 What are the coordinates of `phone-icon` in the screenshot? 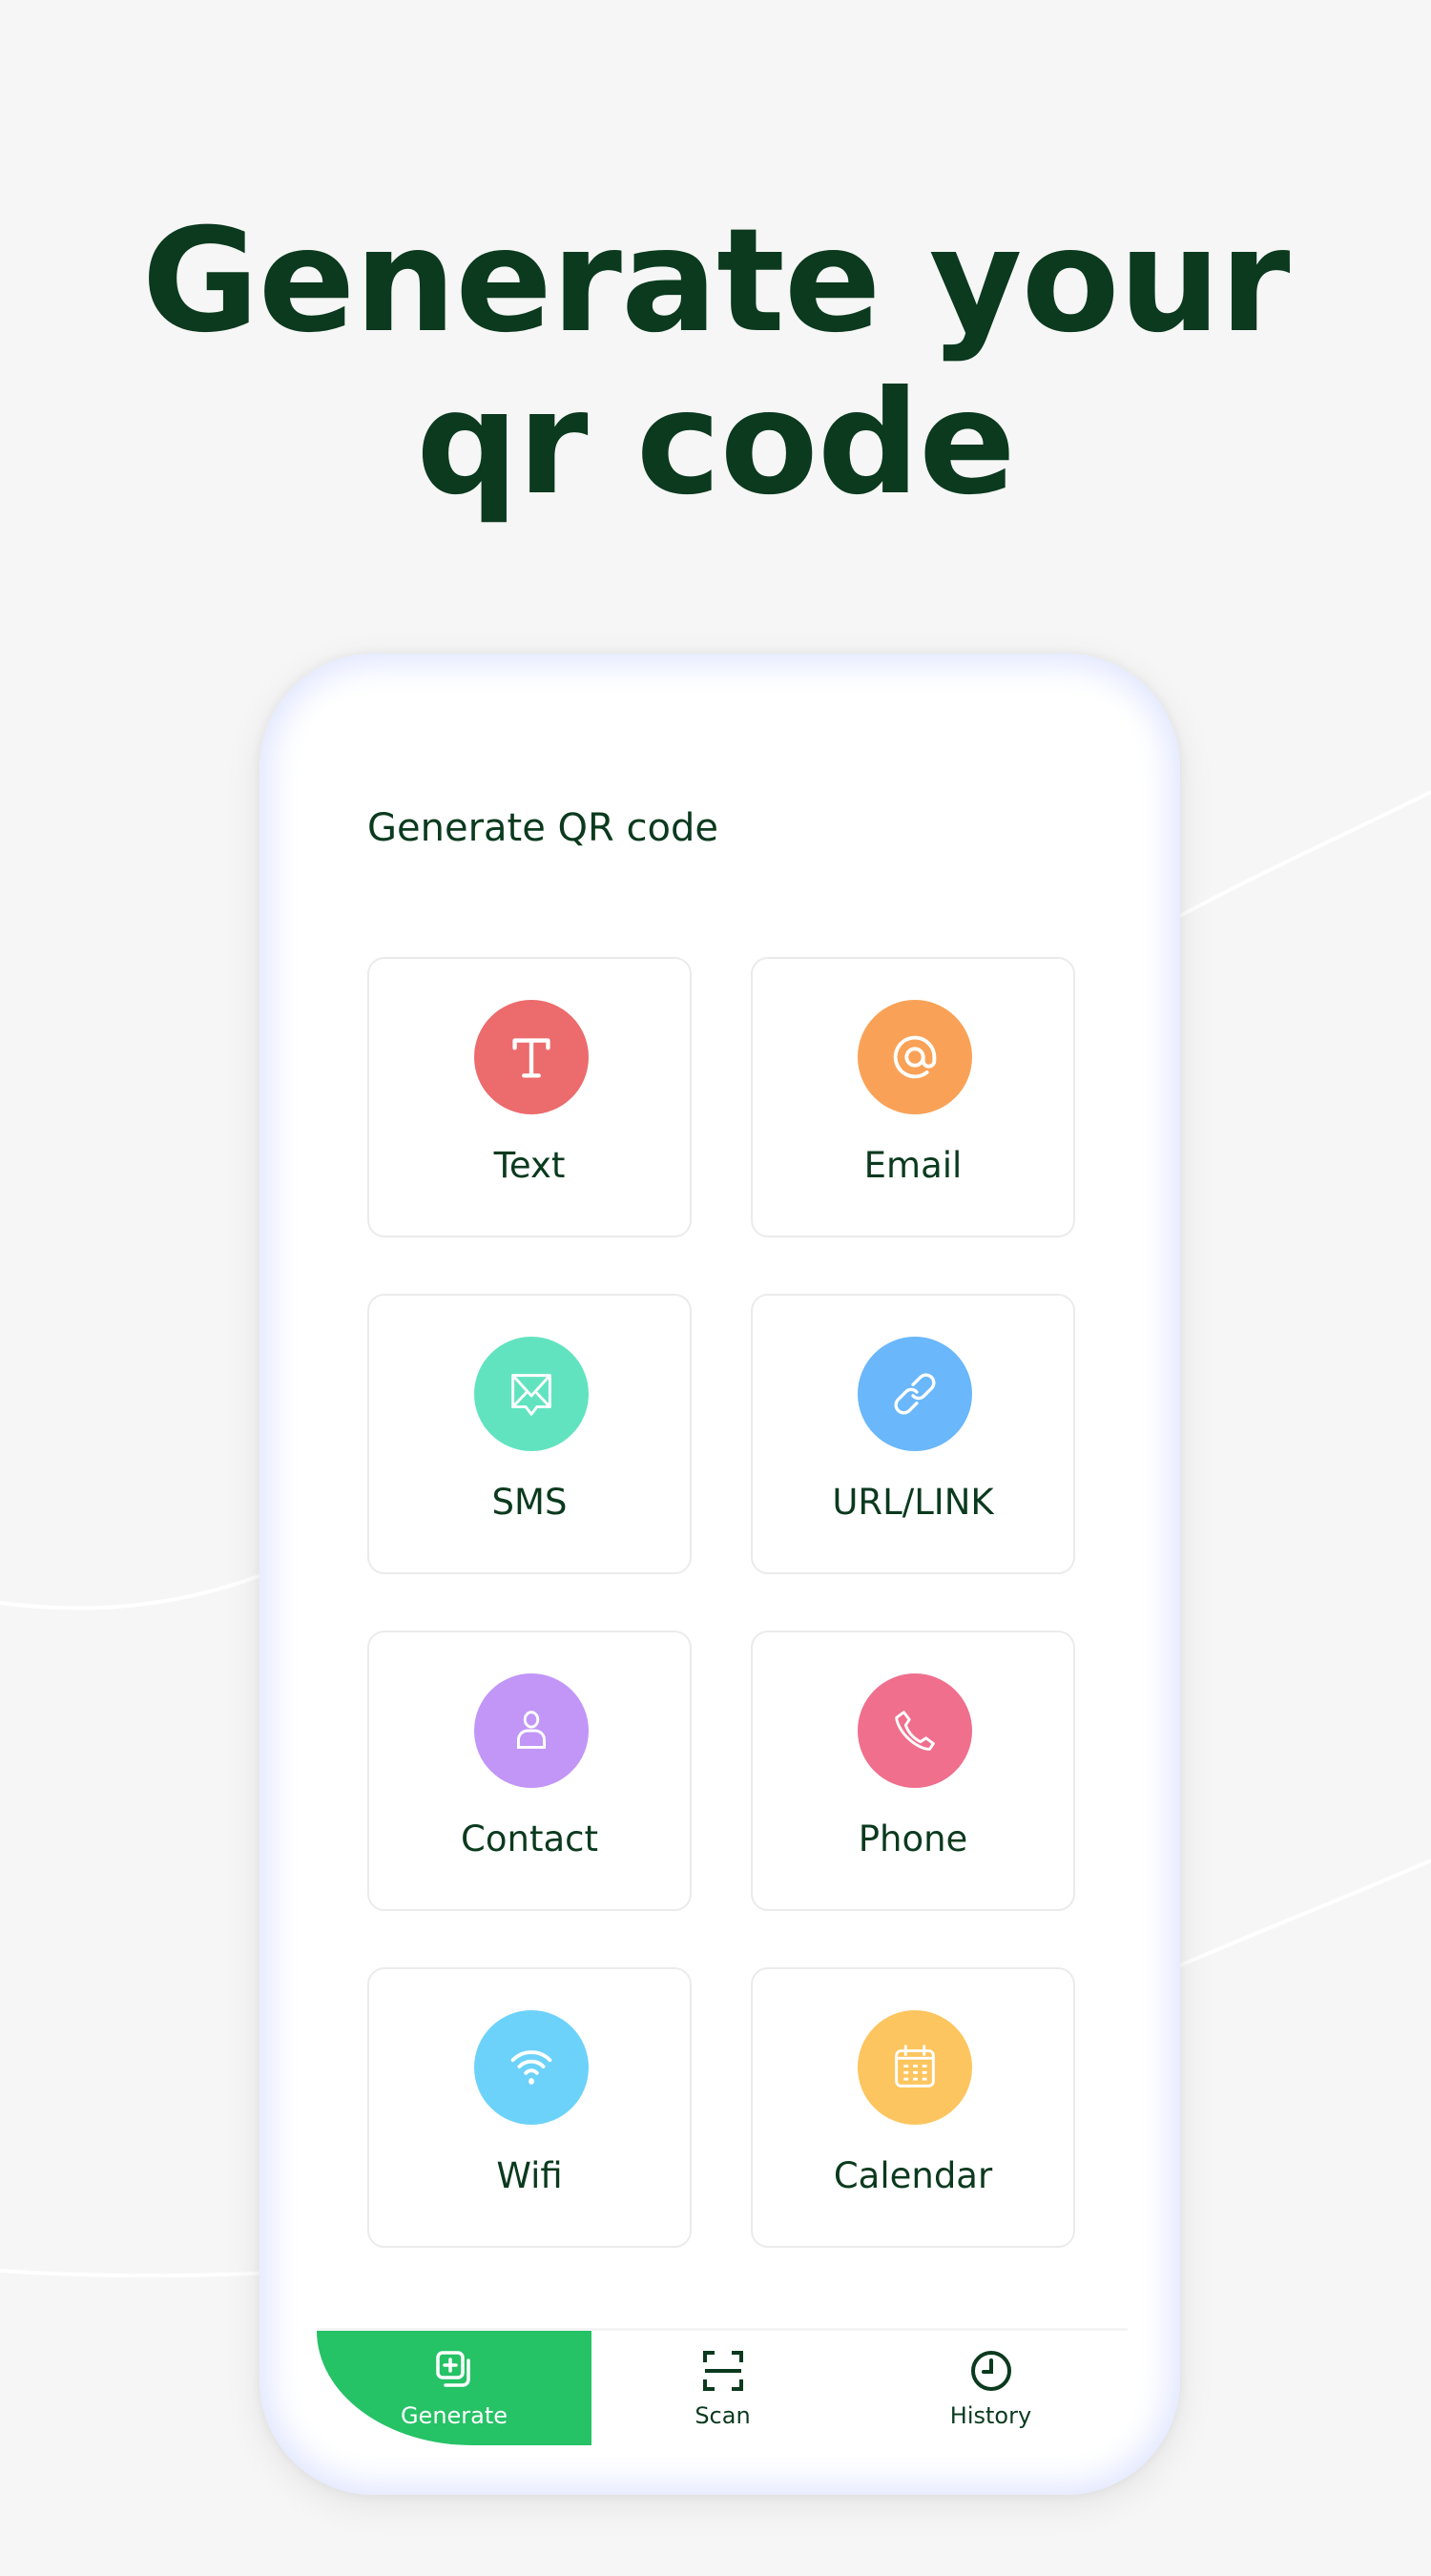 It's located at (915, 1731).